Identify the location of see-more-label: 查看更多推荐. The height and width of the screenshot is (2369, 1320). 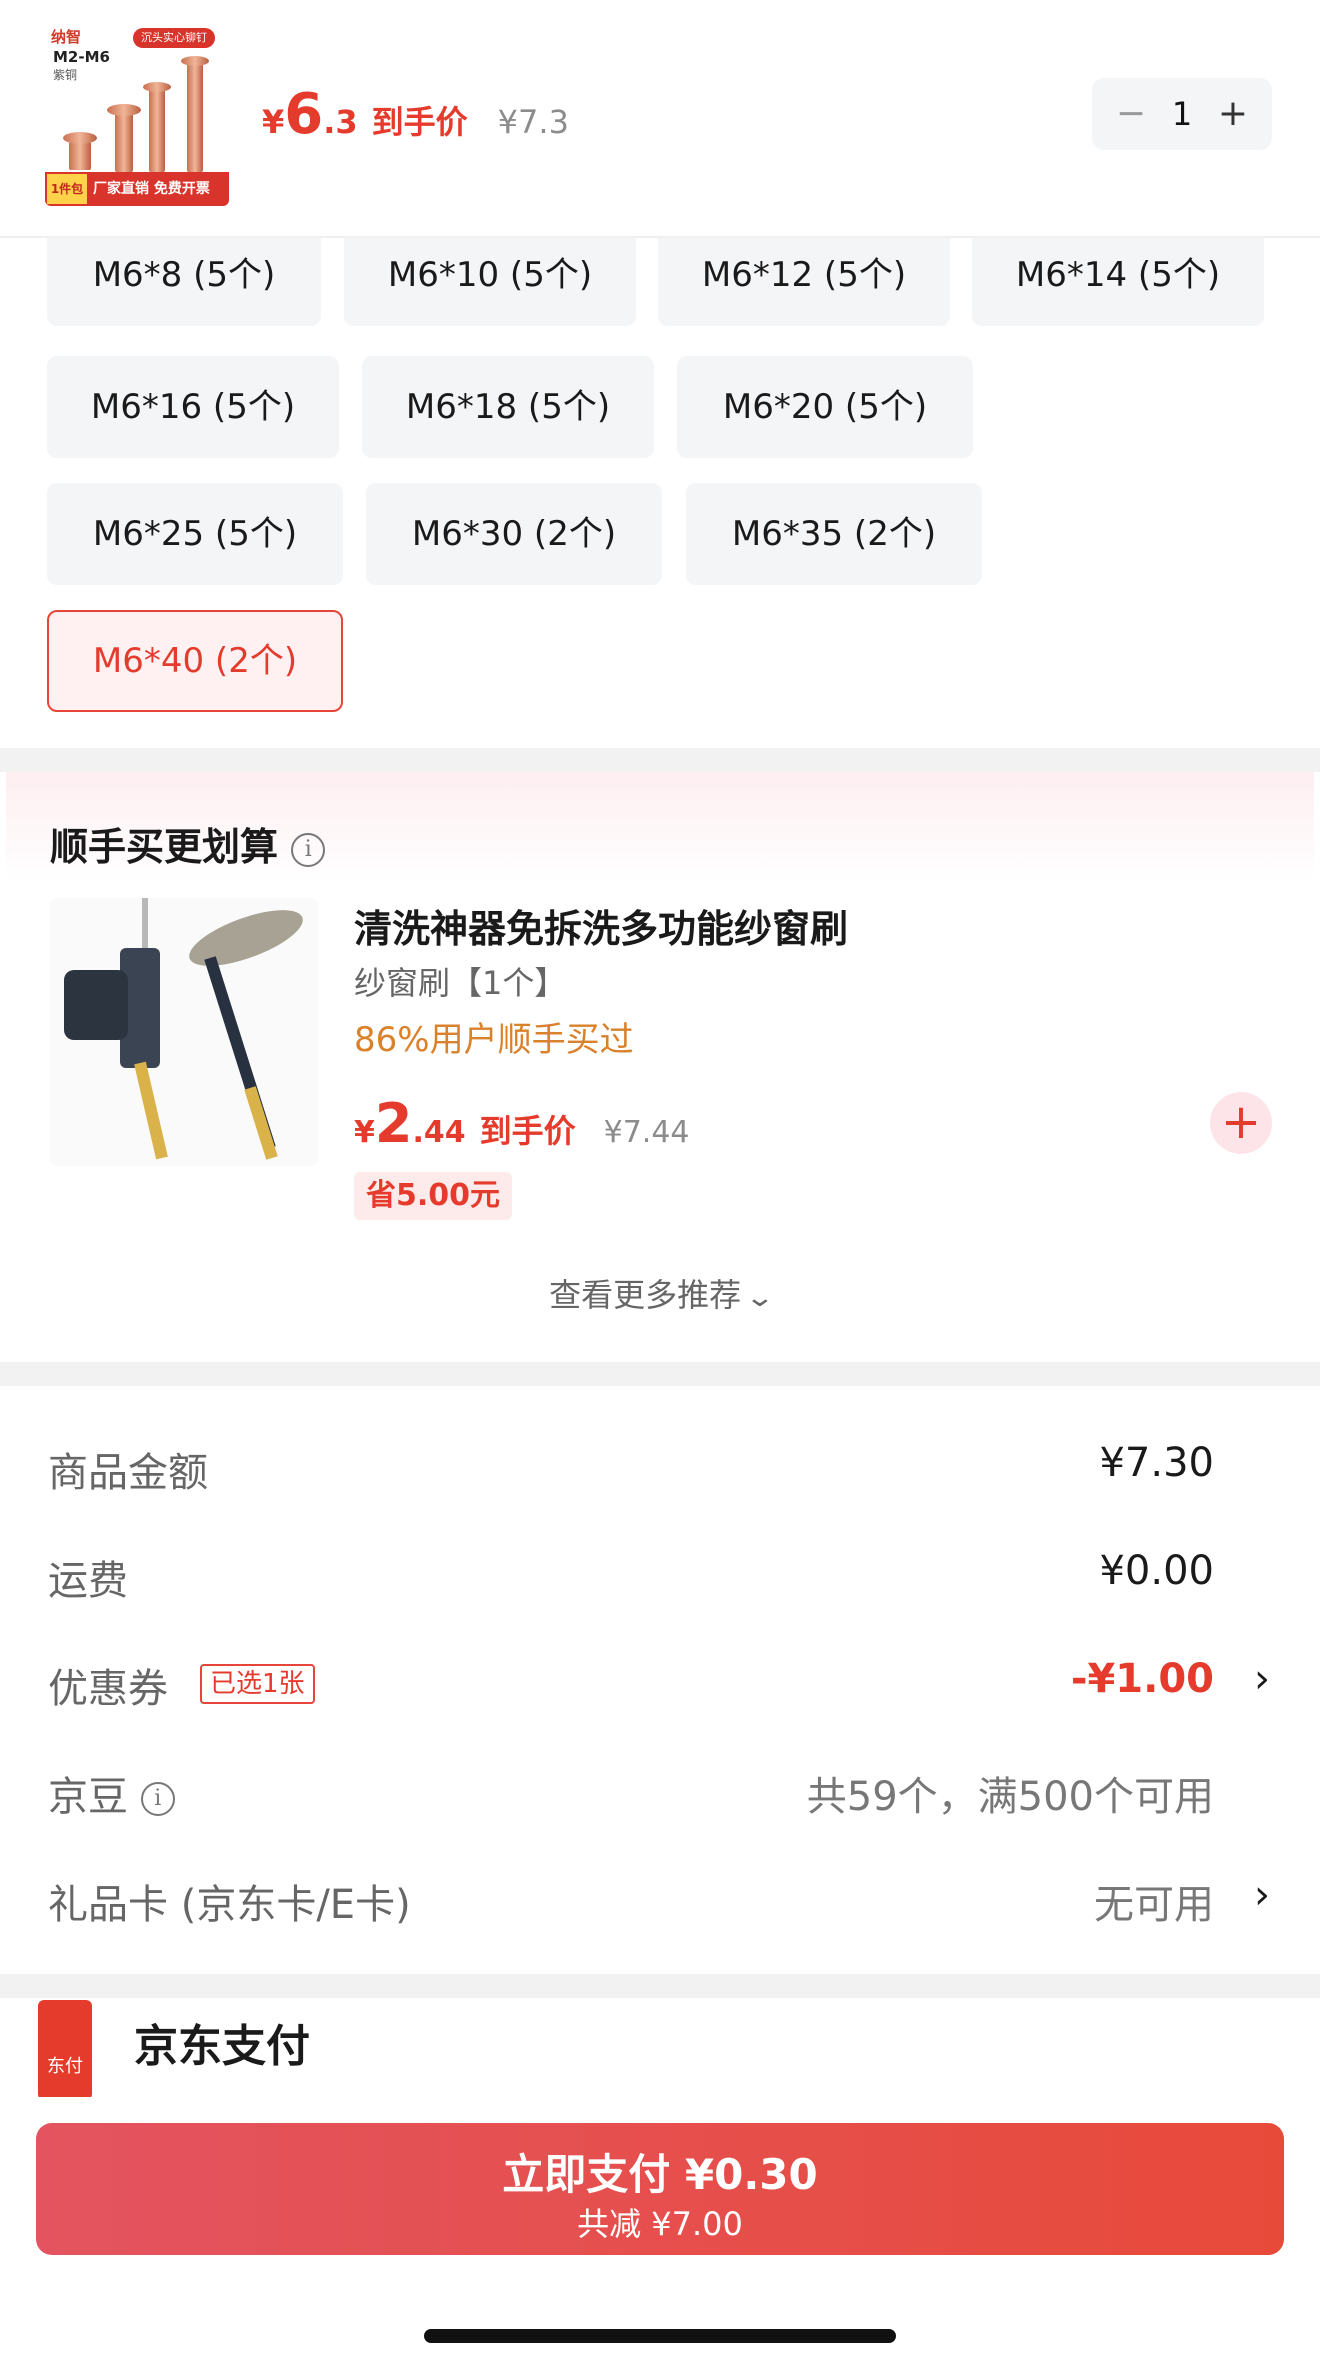
(645, 1295).